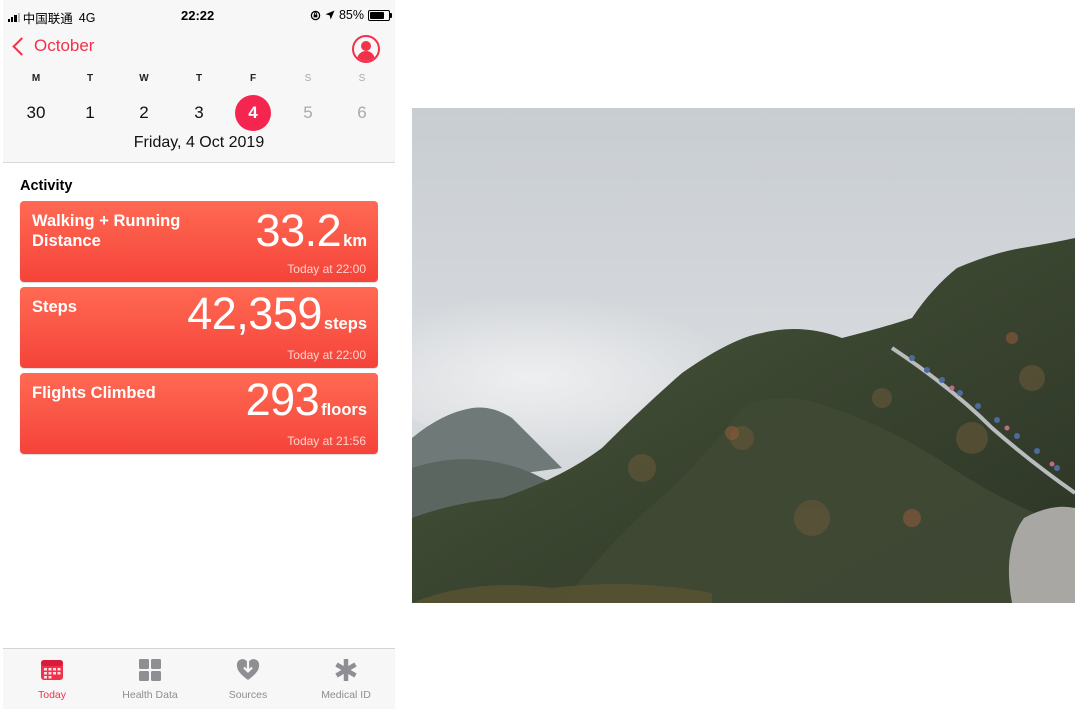 The height and width of the screenshot is (709, 1078). What do you see at coordinates (346, 695) in the screenshot?
I see `tab-label: Medical ID` at bounding box center [346, 695].